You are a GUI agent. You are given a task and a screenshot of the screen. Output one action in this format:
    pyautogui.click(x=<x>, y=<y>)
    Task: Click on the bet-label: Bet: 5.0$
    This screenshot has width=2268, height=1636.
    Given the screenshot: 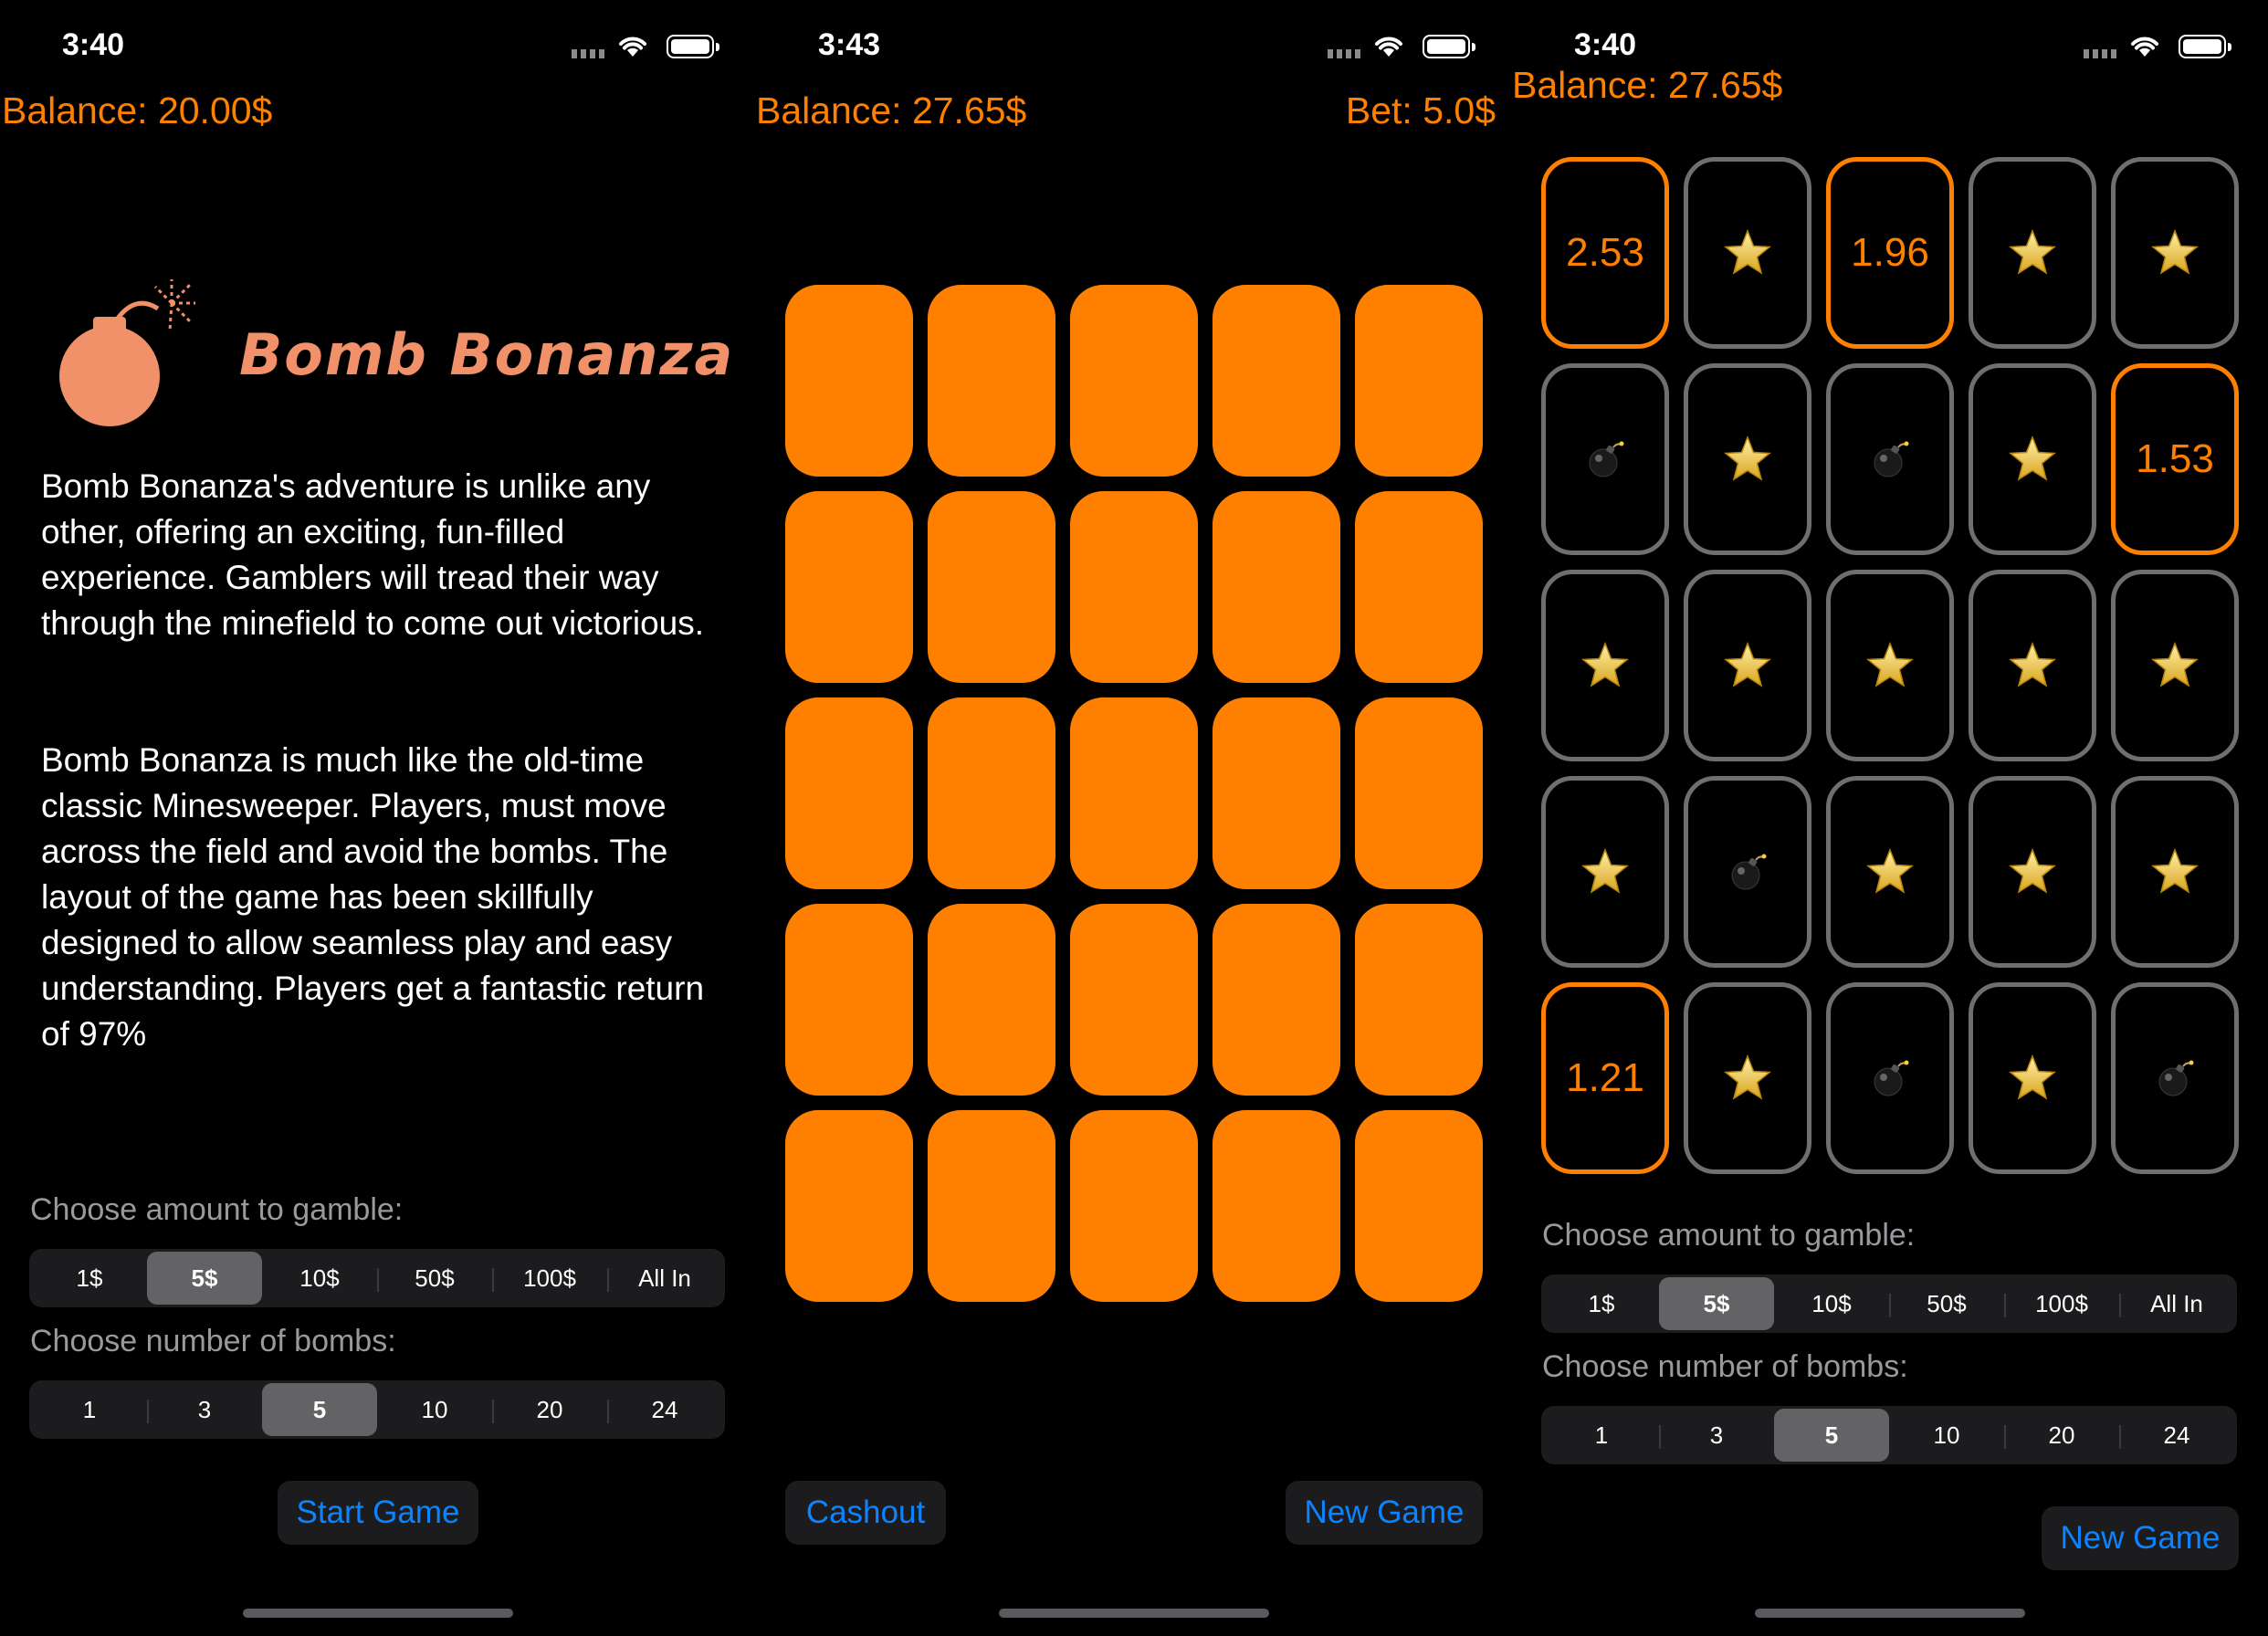 What is the action you would take?
    pyautogui.click(x=1420, y=110)
    